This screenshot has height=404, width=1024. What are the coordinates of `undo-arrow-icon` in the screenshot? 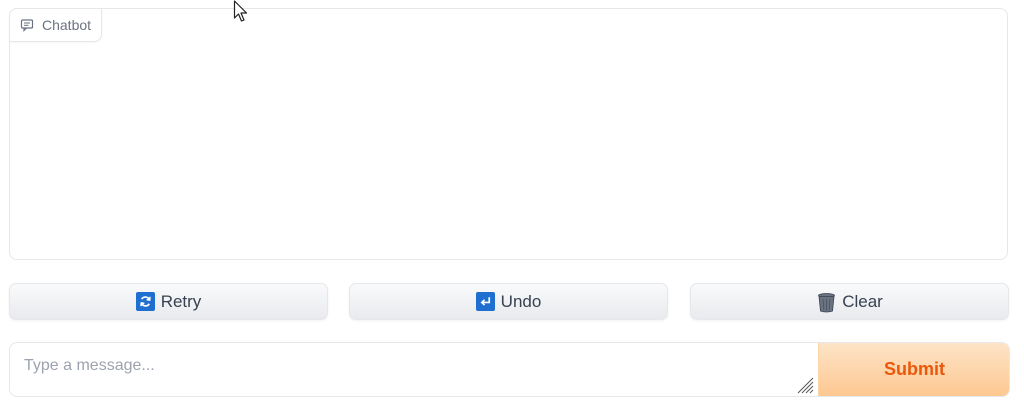 It's located at (485, 301).